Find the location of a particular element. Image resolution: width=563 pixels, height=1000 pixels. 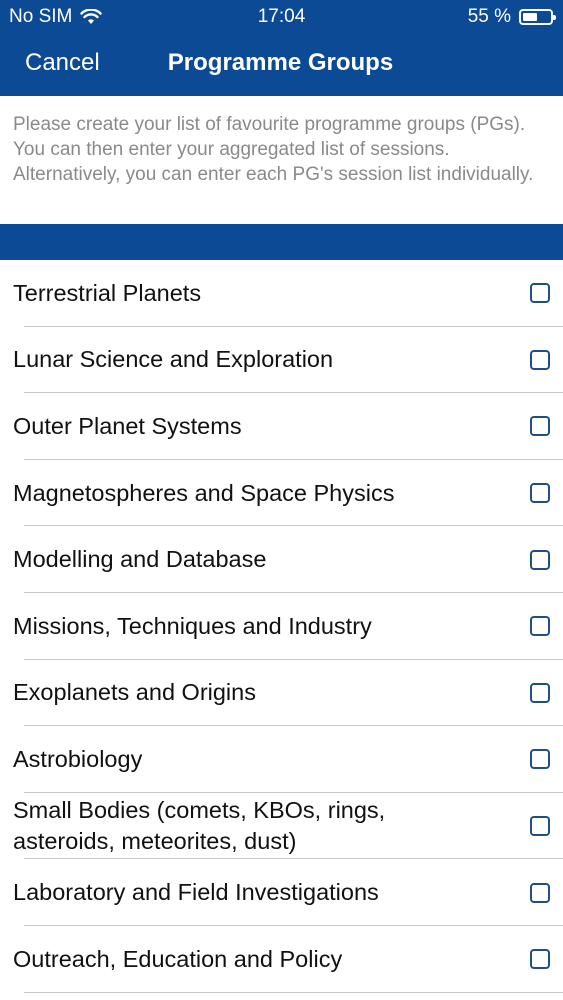

programme-group-row: Lunar Science and Exploration is located at coordinates (281, 360).